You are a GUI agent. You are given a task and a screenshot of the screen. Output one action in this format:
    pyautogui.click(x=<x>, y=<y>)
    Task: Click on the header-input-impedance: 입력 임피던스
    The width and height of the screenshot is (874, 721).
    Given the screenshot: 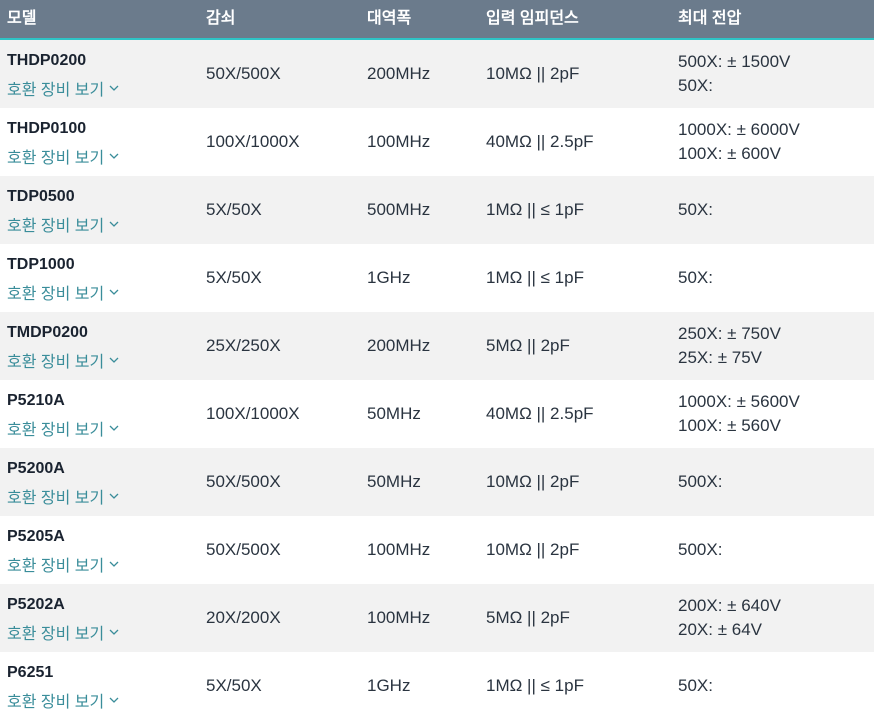 What is the action you would take?
    pyautogui.click(x=532, y=19)
    